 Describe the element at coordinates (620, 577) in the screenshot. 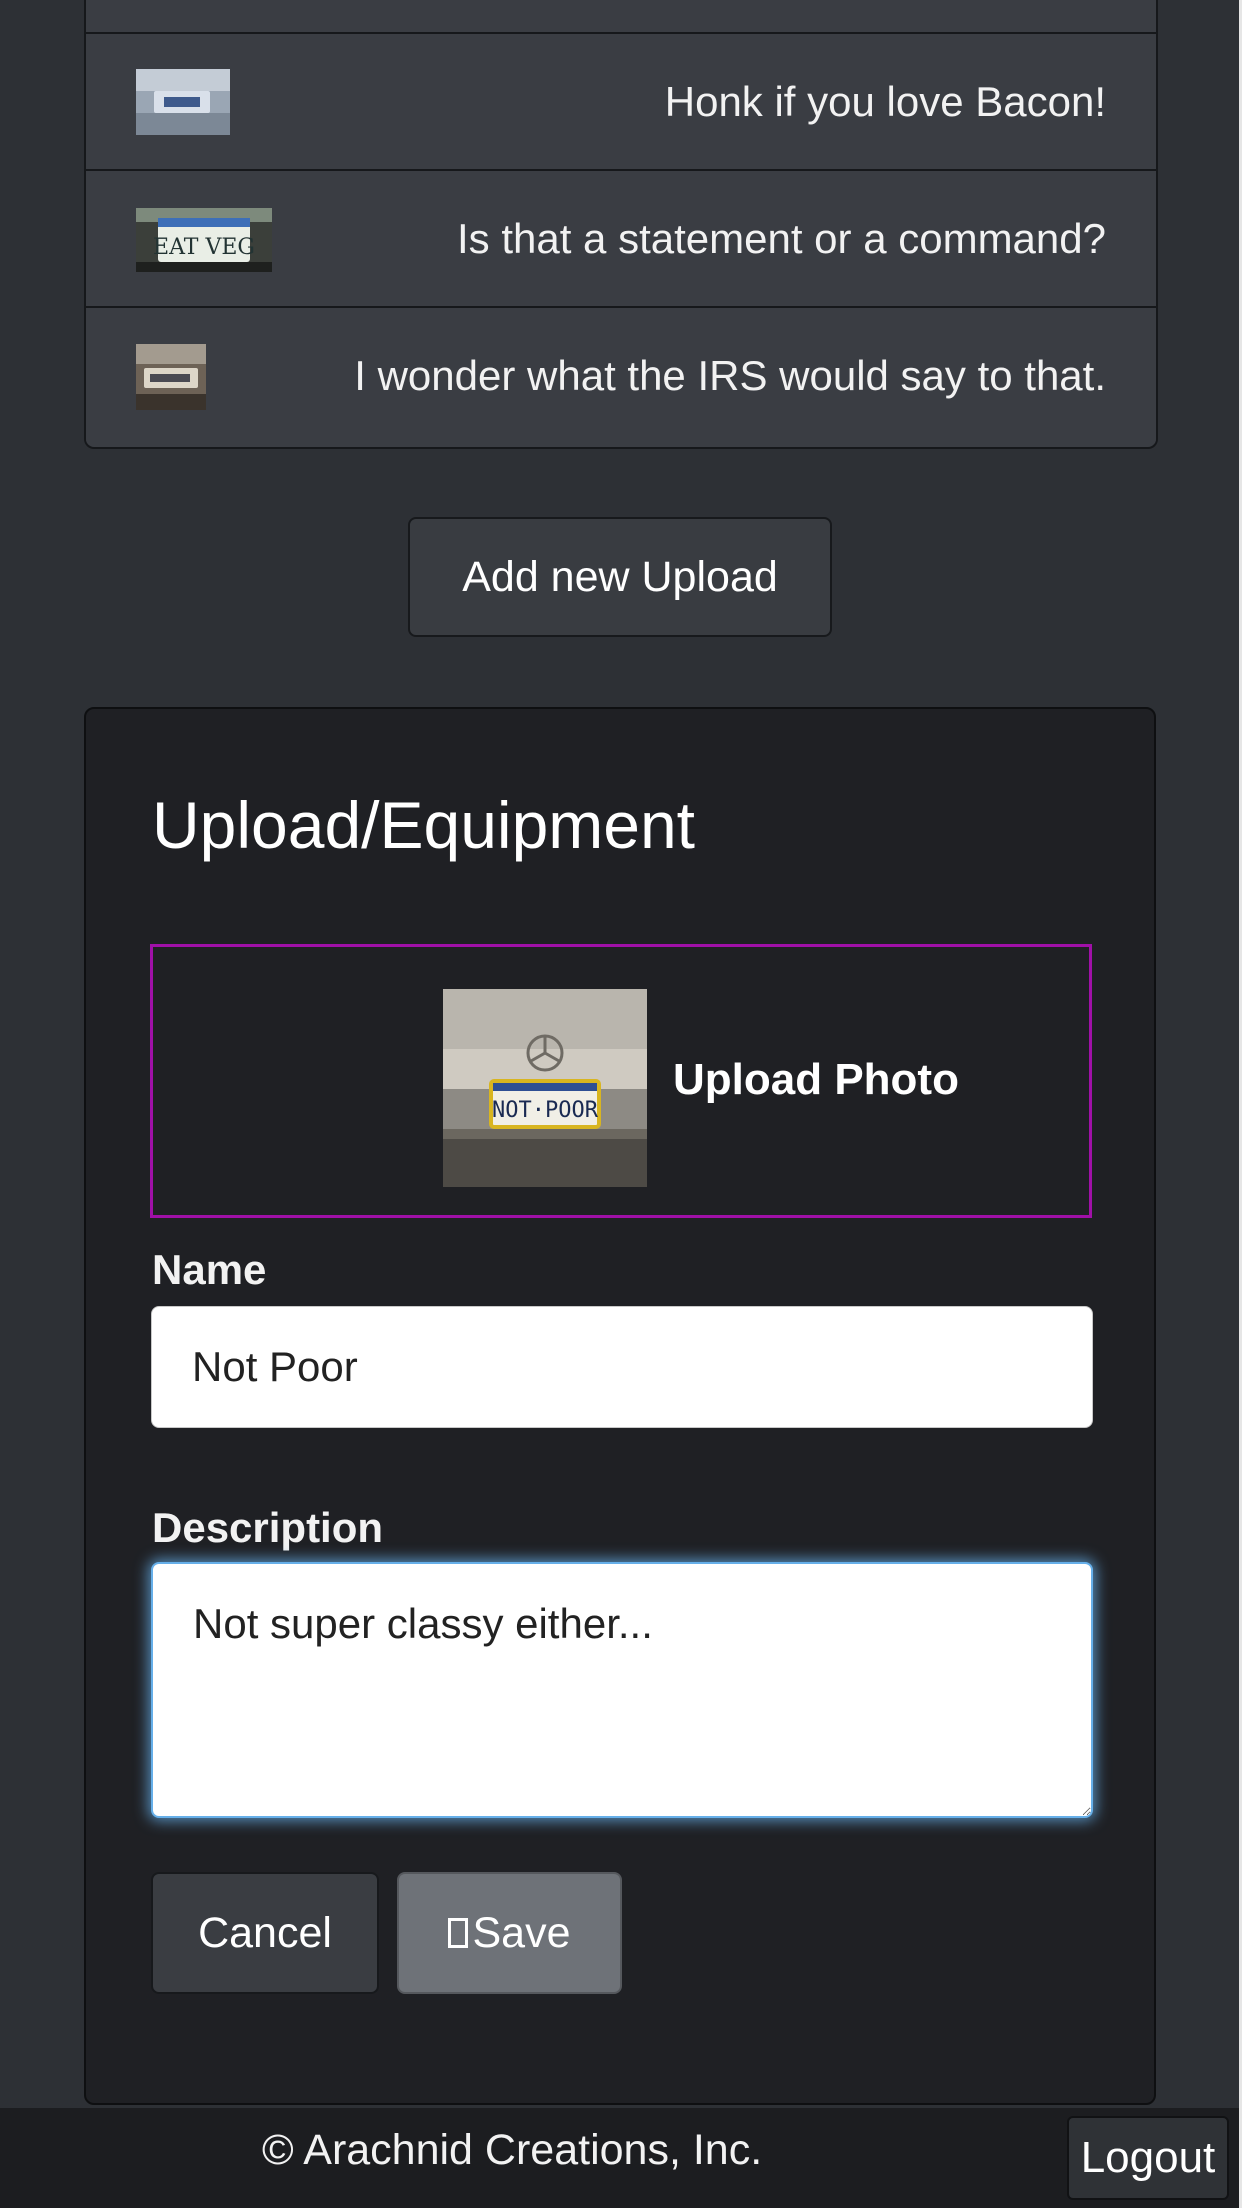

I see `add-new-upload-button: Add new Upload` at that location.